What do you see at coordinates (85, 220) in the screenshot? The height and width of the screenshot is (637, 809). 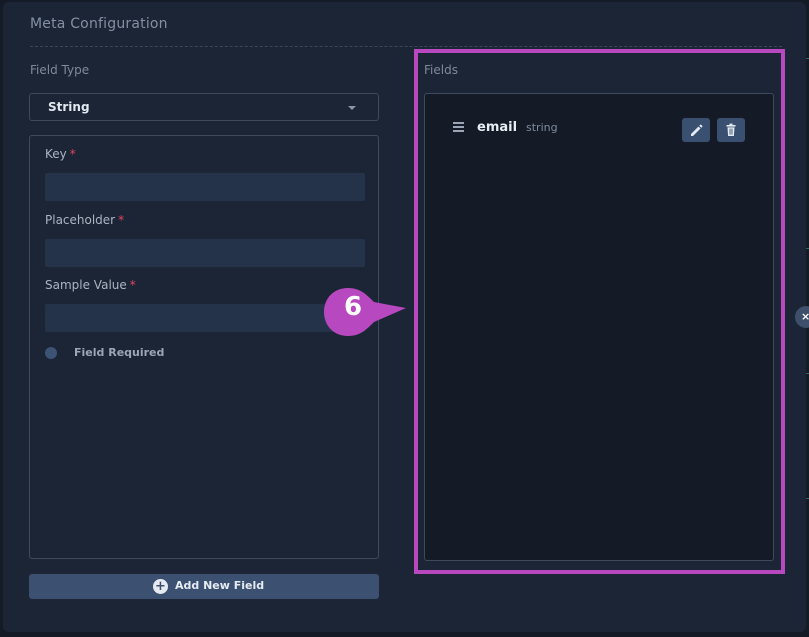 I see `placeholder-label: Placeholder *` at bounding box center [85, 220].